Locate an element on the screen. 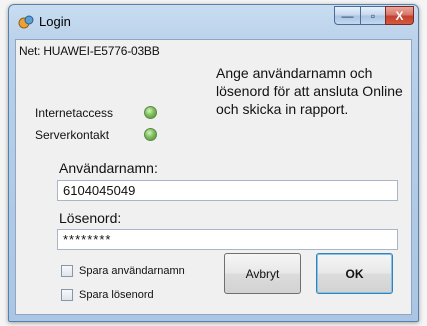 The width and height of the screenshot is (427, 326). ok-button-label: OK is located at coordinates (354, 273).